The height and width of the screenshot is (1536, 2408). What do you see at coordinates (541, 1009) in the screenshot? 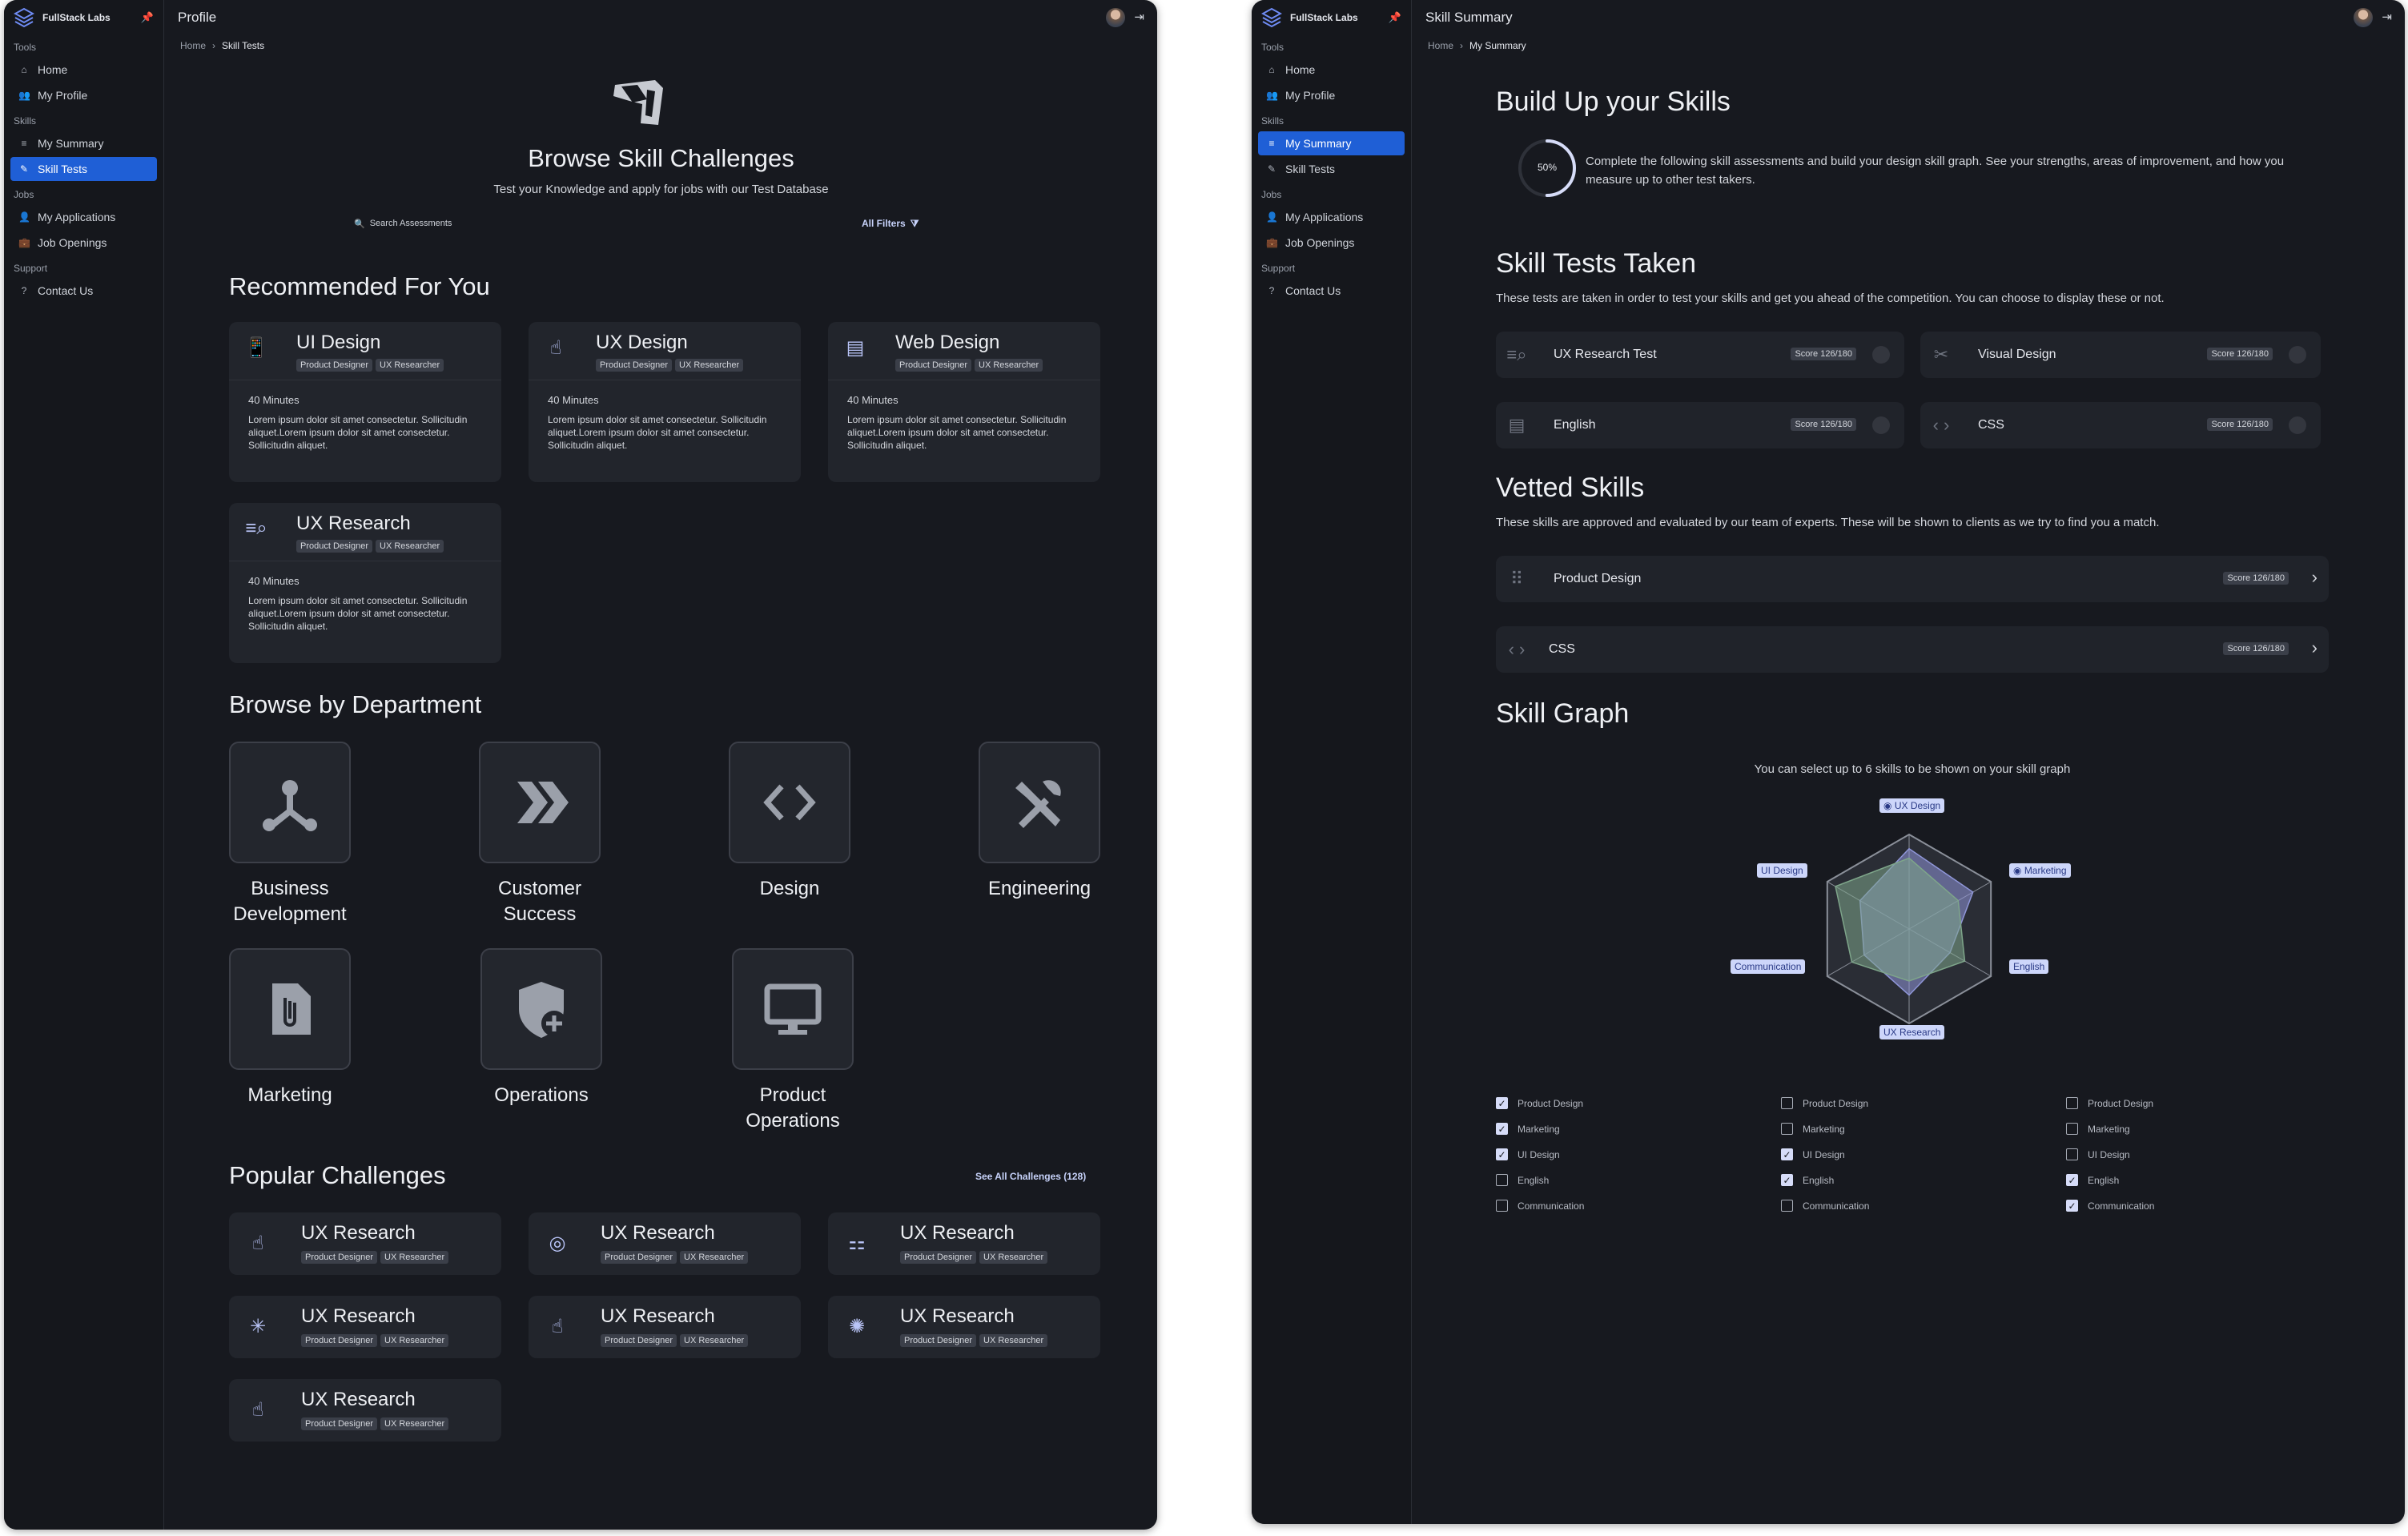
I see `dept-operations` at bounding box center [541, 1009].